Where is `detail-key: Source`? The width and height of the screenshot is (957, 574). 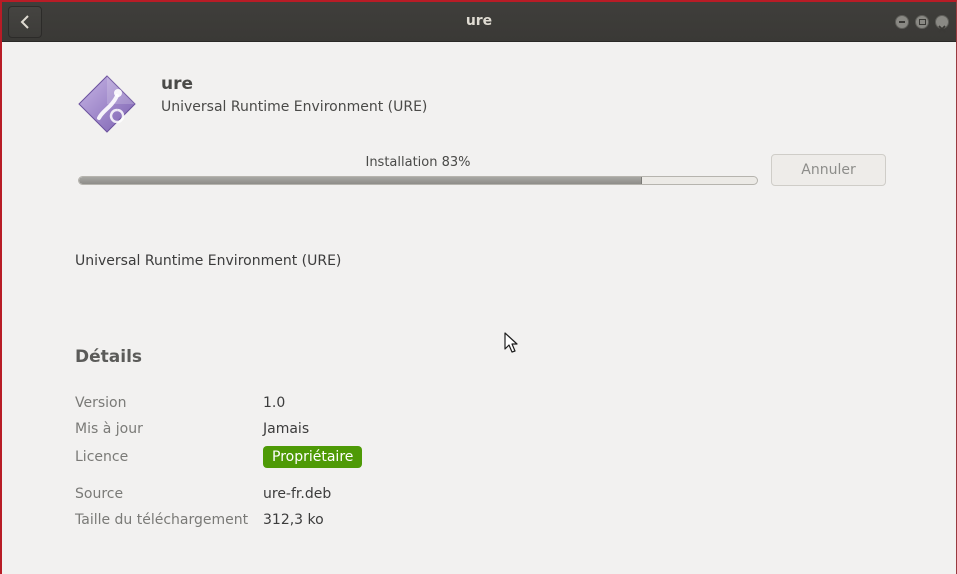
detail-key: Source is located at coordinates (99, 494).